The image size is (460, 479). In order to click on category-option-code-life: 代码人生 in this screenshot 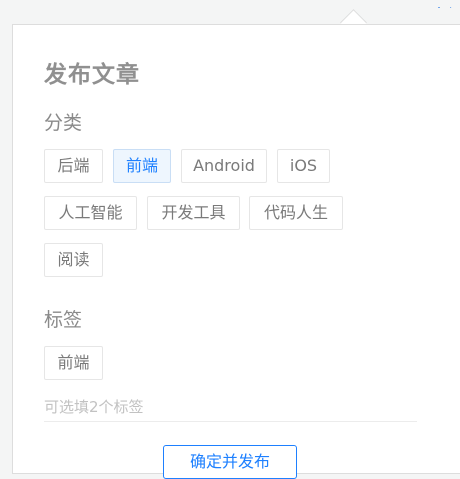, I will do `click(296, 213)`.